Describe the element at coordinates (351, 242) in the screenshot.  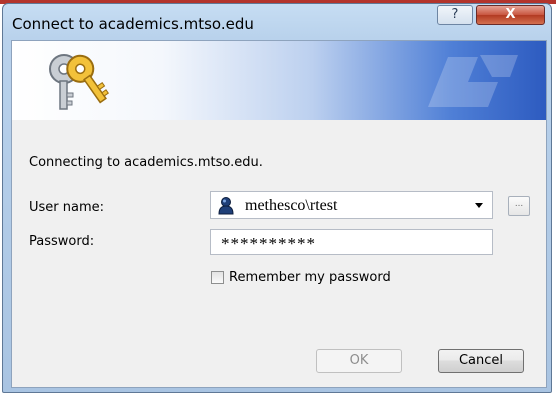
I see `password-field: **********` at that location.